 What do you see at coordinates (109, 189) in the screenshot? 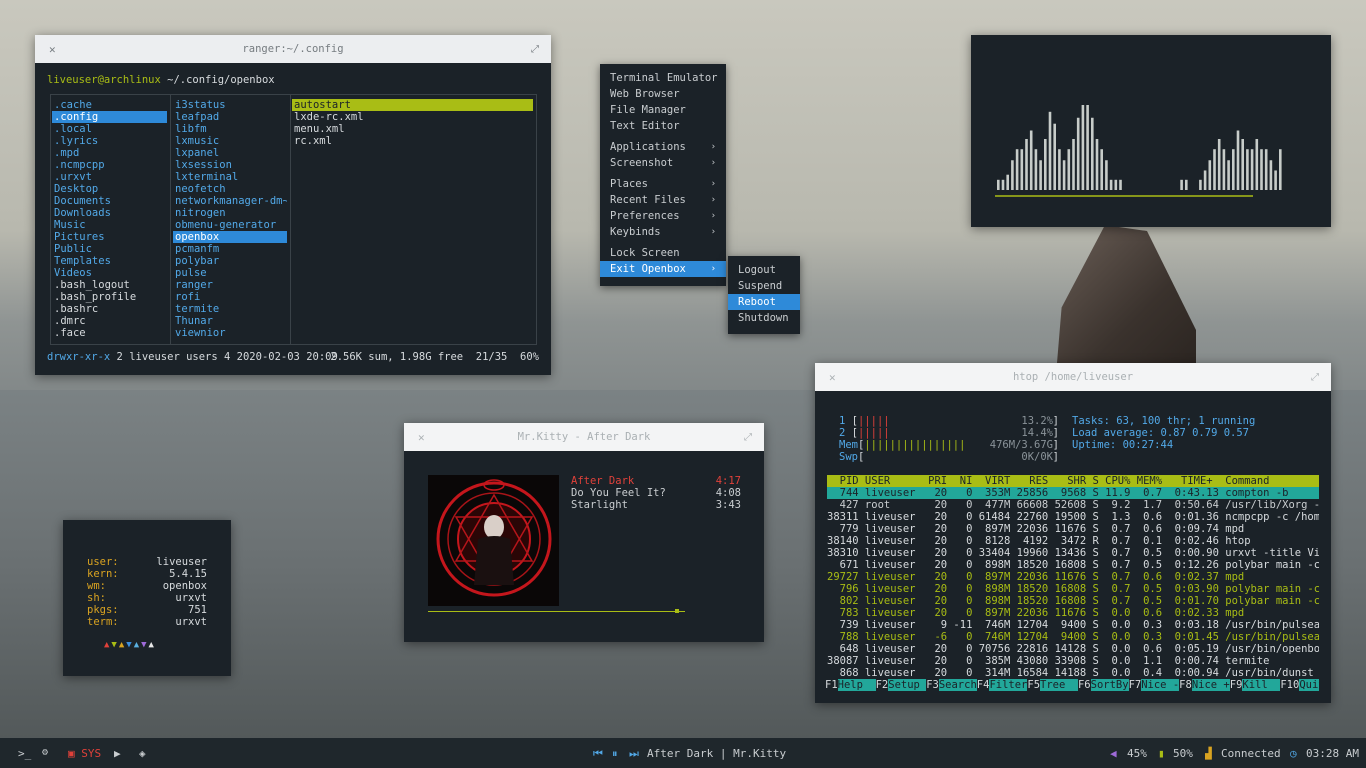
I see `file-entry: Desktop` at bounding box center [109, 189].